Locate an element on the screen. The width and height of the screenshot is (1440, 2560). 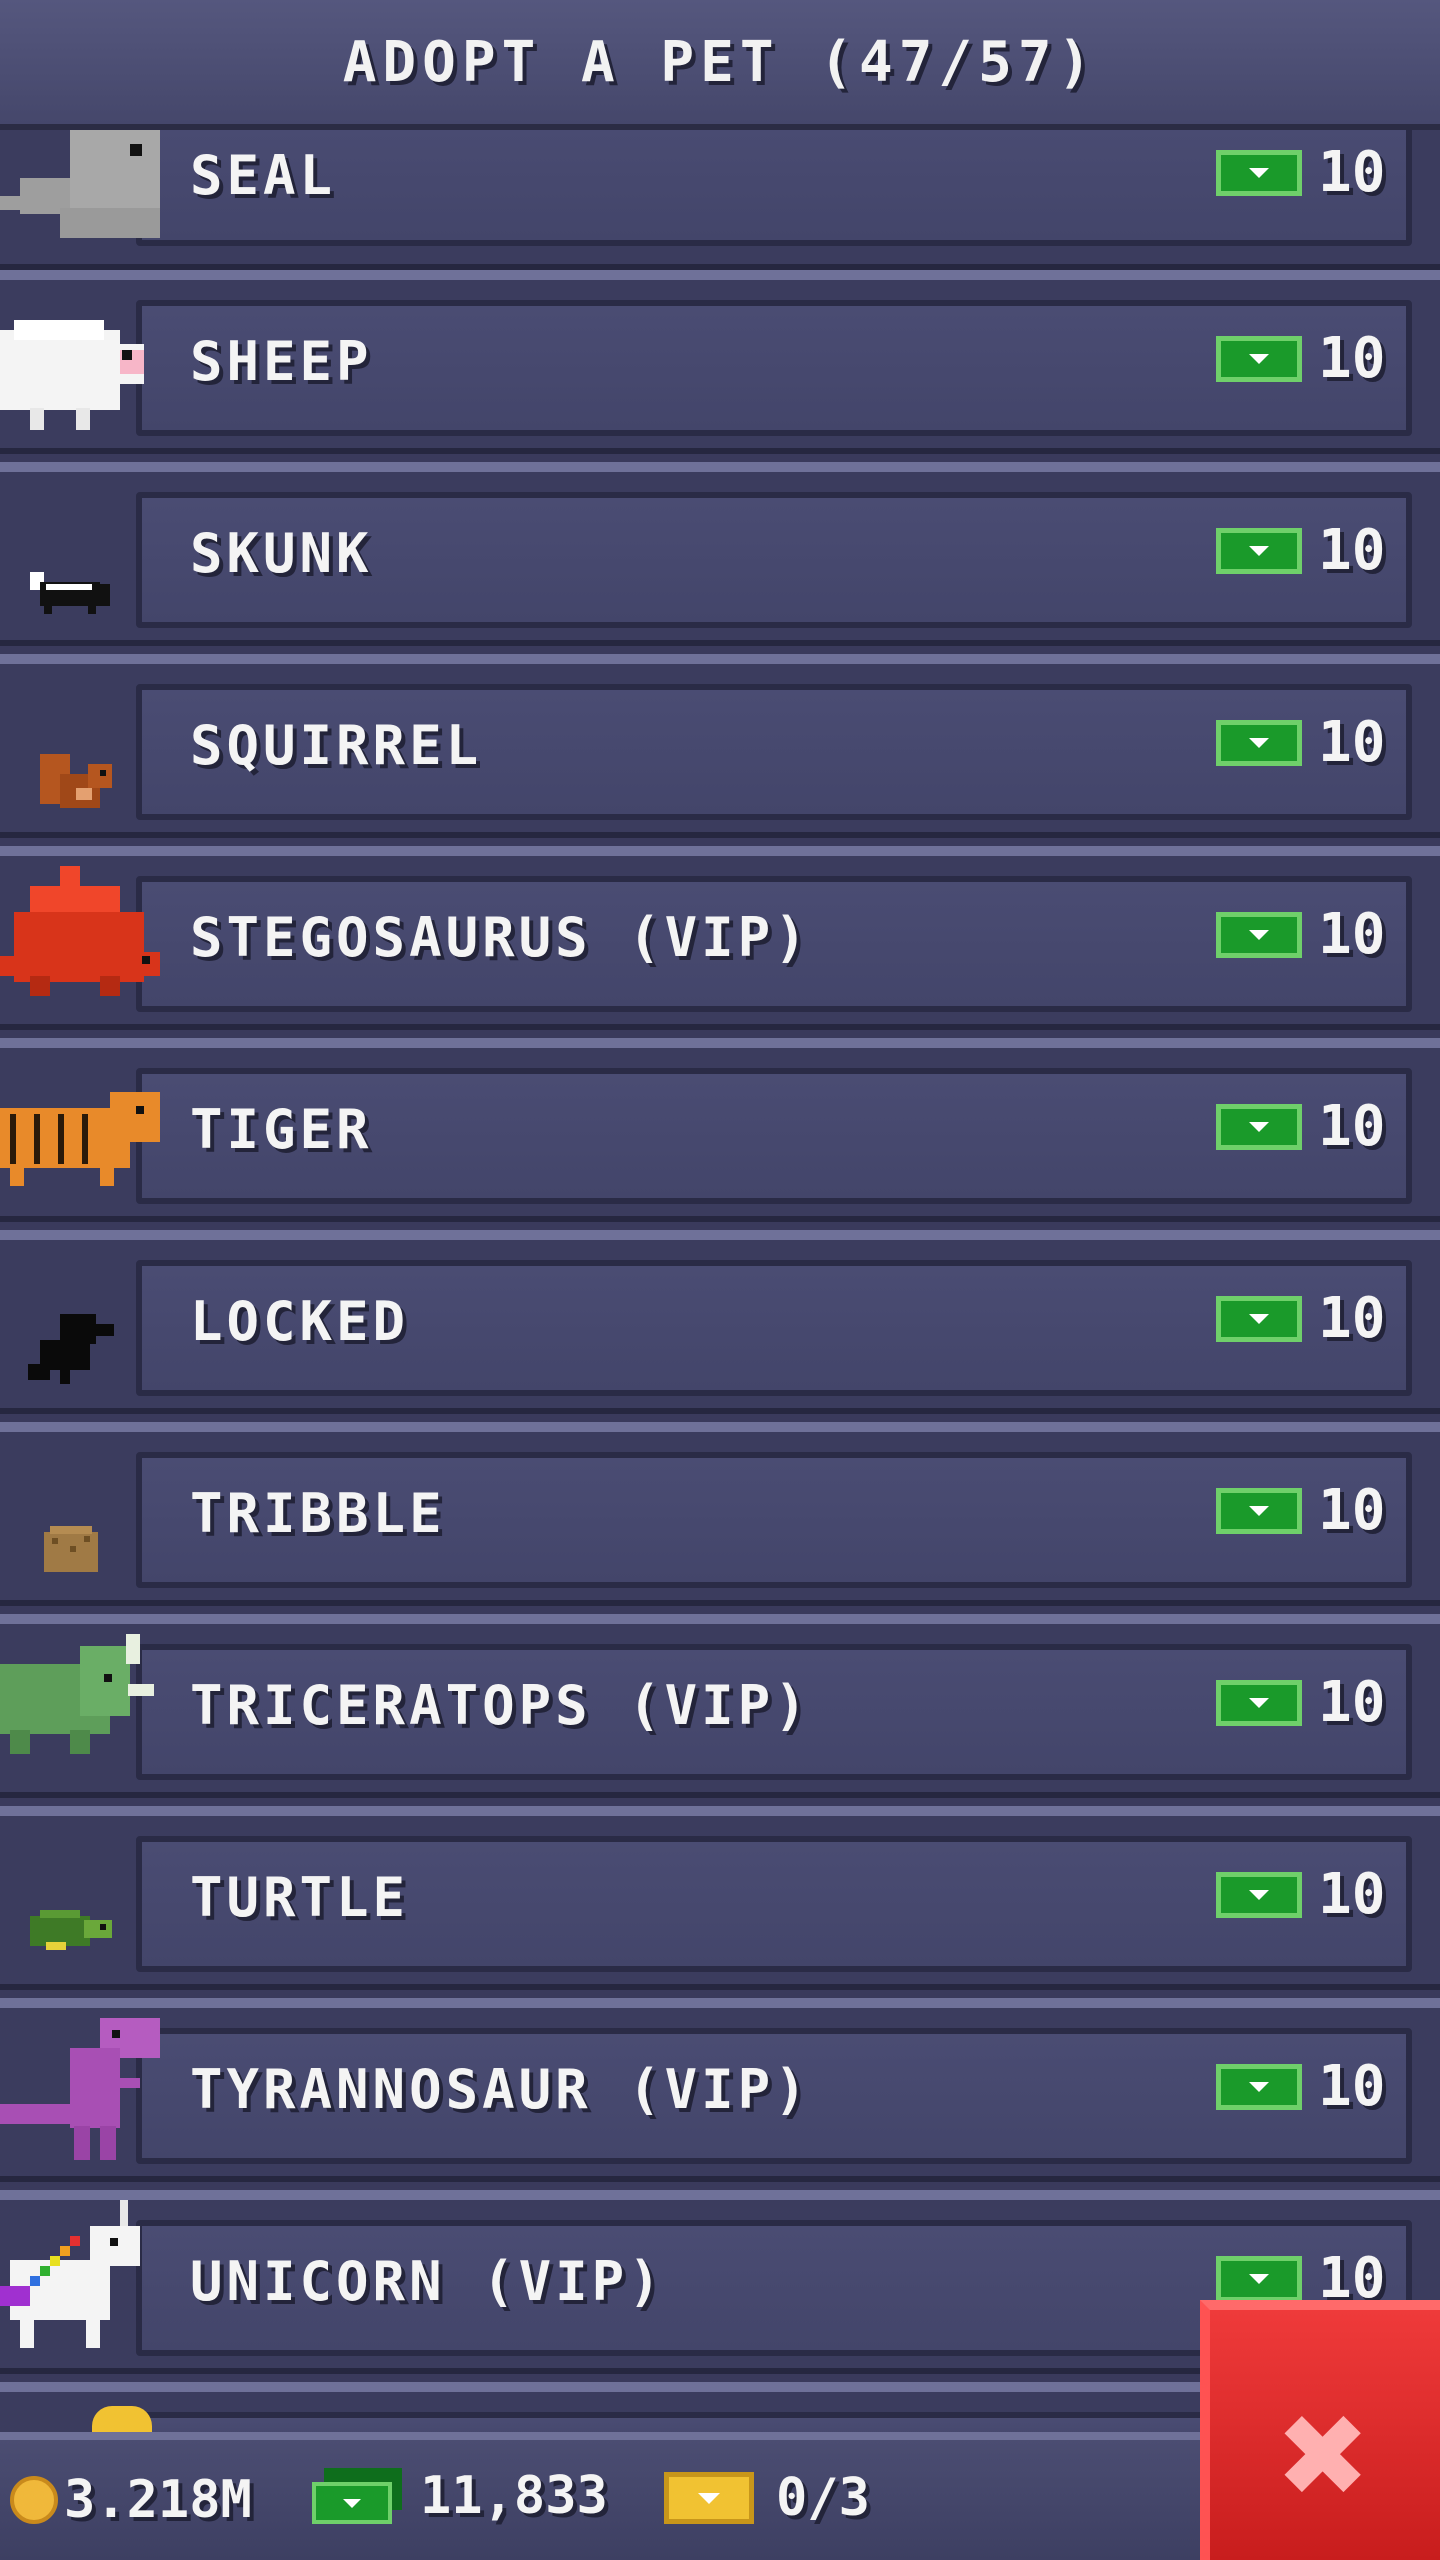
tickets-balance: 0/3 is located at coordinates (767, 2498).